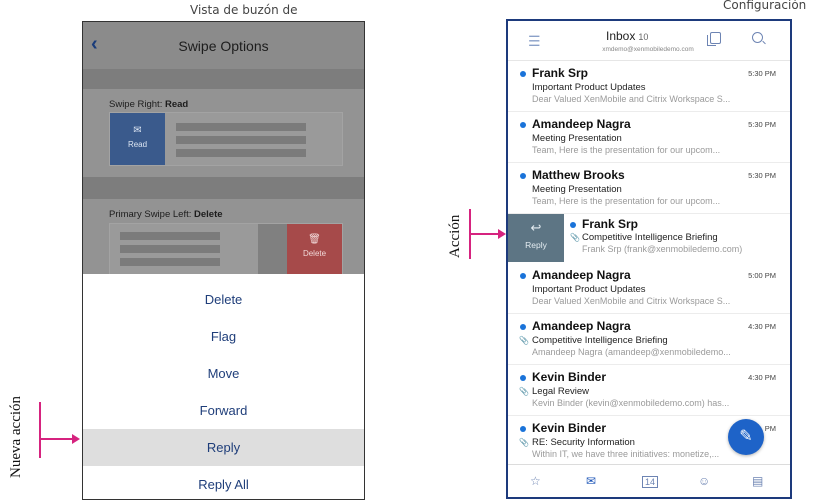  I want to click on read-action: ✉ Read, so click(137, 139).